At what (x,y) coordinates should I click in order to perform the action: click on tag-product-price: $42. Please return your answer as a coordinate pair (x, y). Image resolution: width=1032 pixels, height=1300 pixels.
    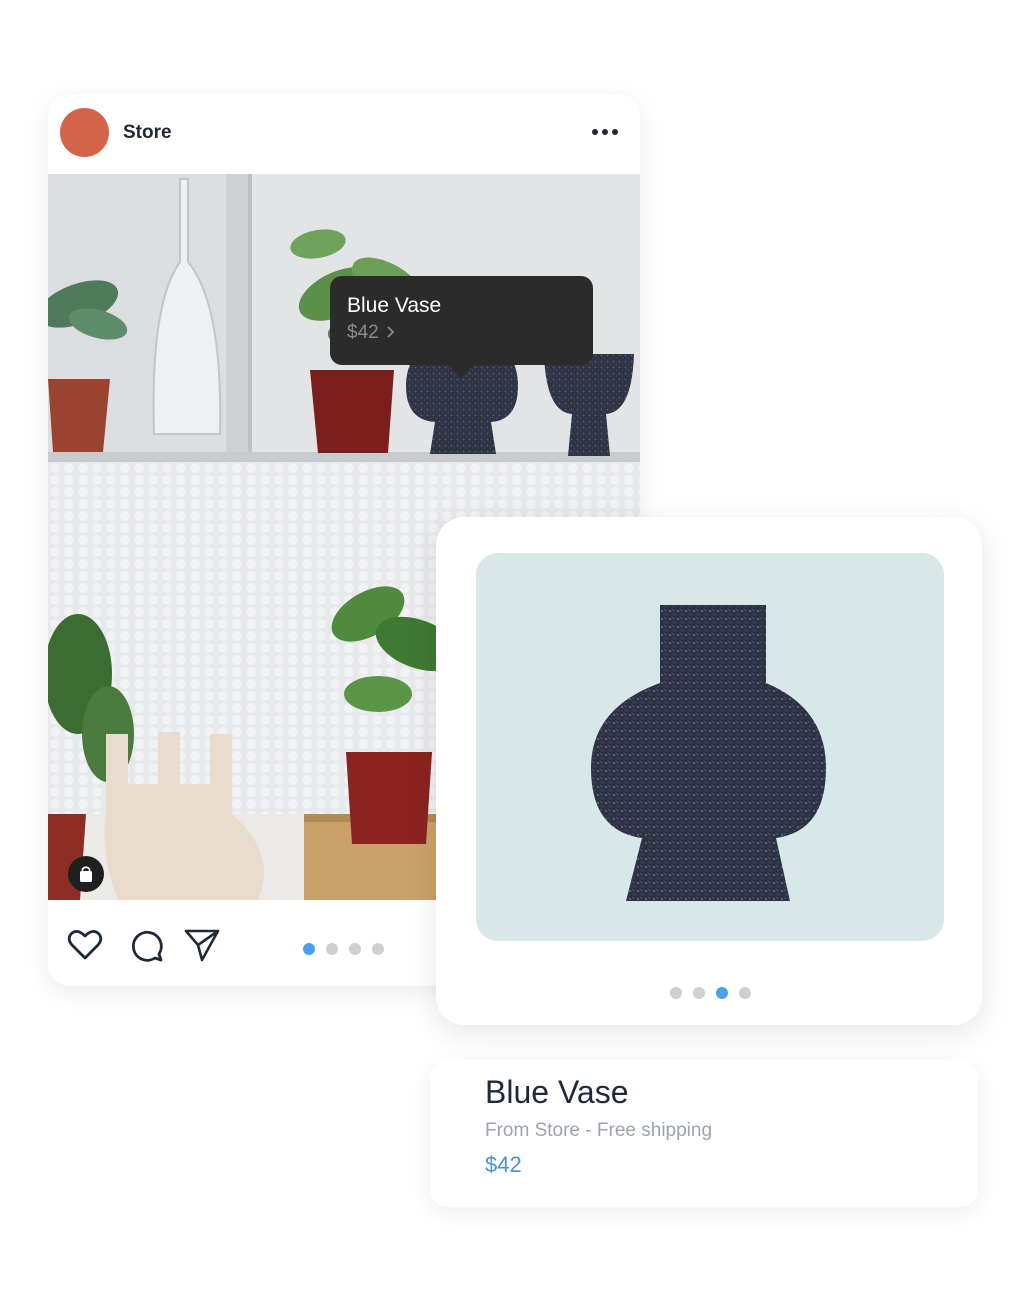
    Looking at the image, I should click on (371, 333).